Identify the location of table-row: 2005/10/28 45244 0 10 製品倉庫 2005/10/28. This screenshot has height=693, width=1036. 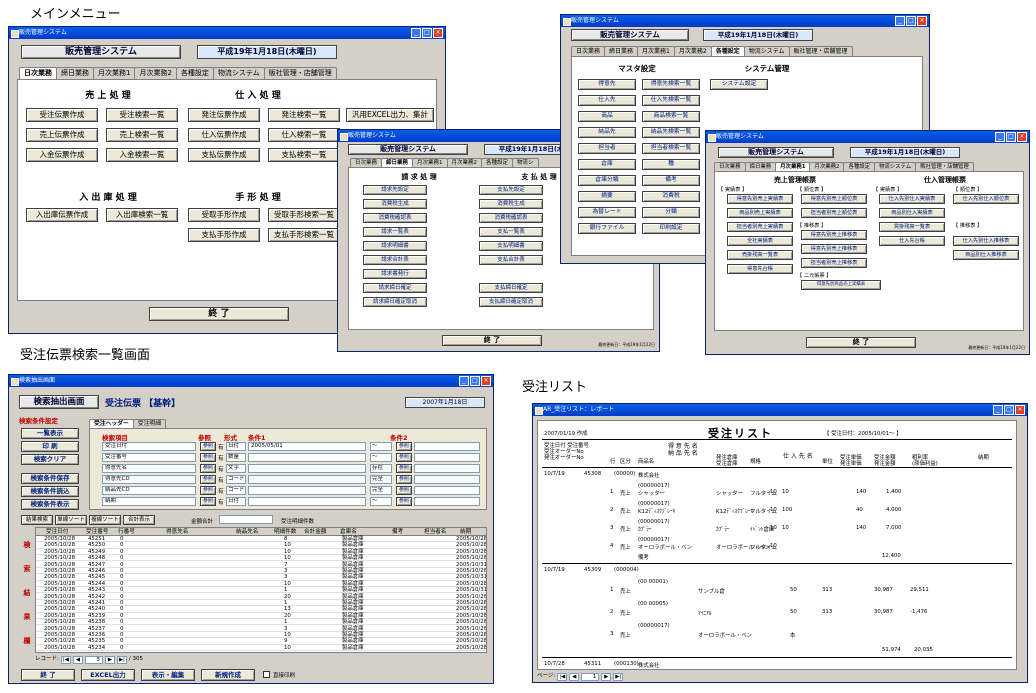
(261, 584).